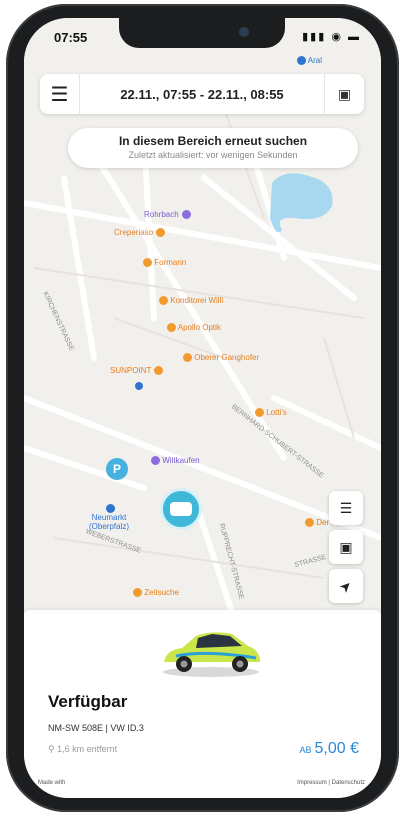  I want to click on poi-label: Formann, so click(170, 262).